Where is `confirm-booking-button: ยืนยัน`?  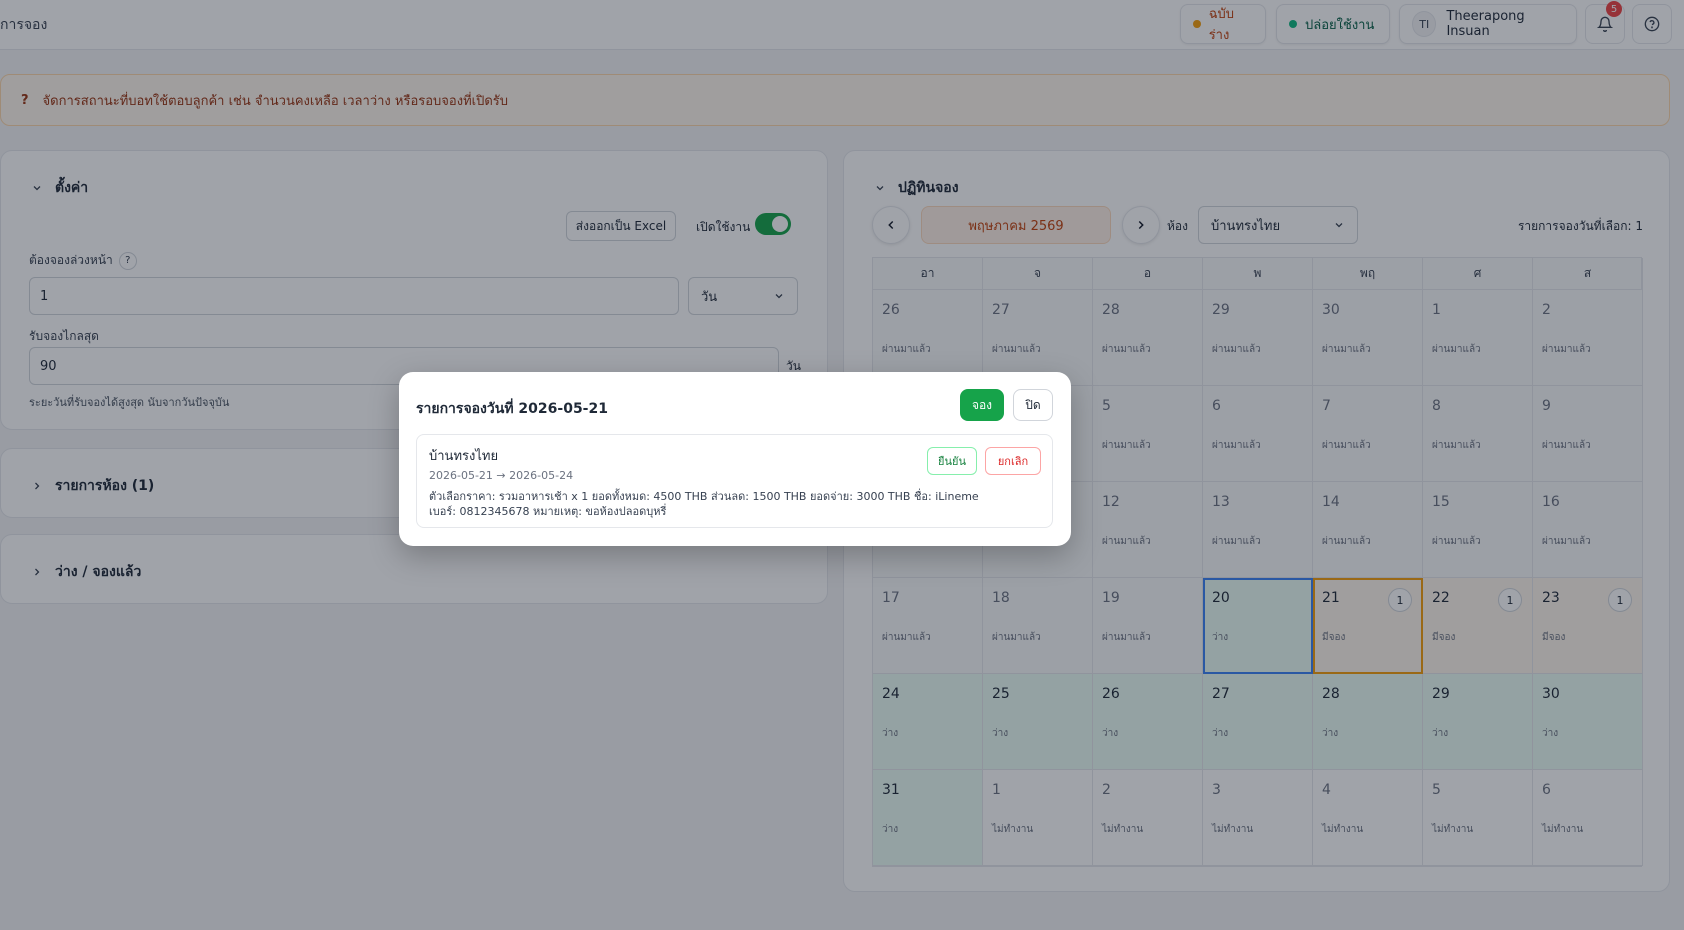
confirm-booking-button: ยืนยัน is located at coordinates (952, 461).